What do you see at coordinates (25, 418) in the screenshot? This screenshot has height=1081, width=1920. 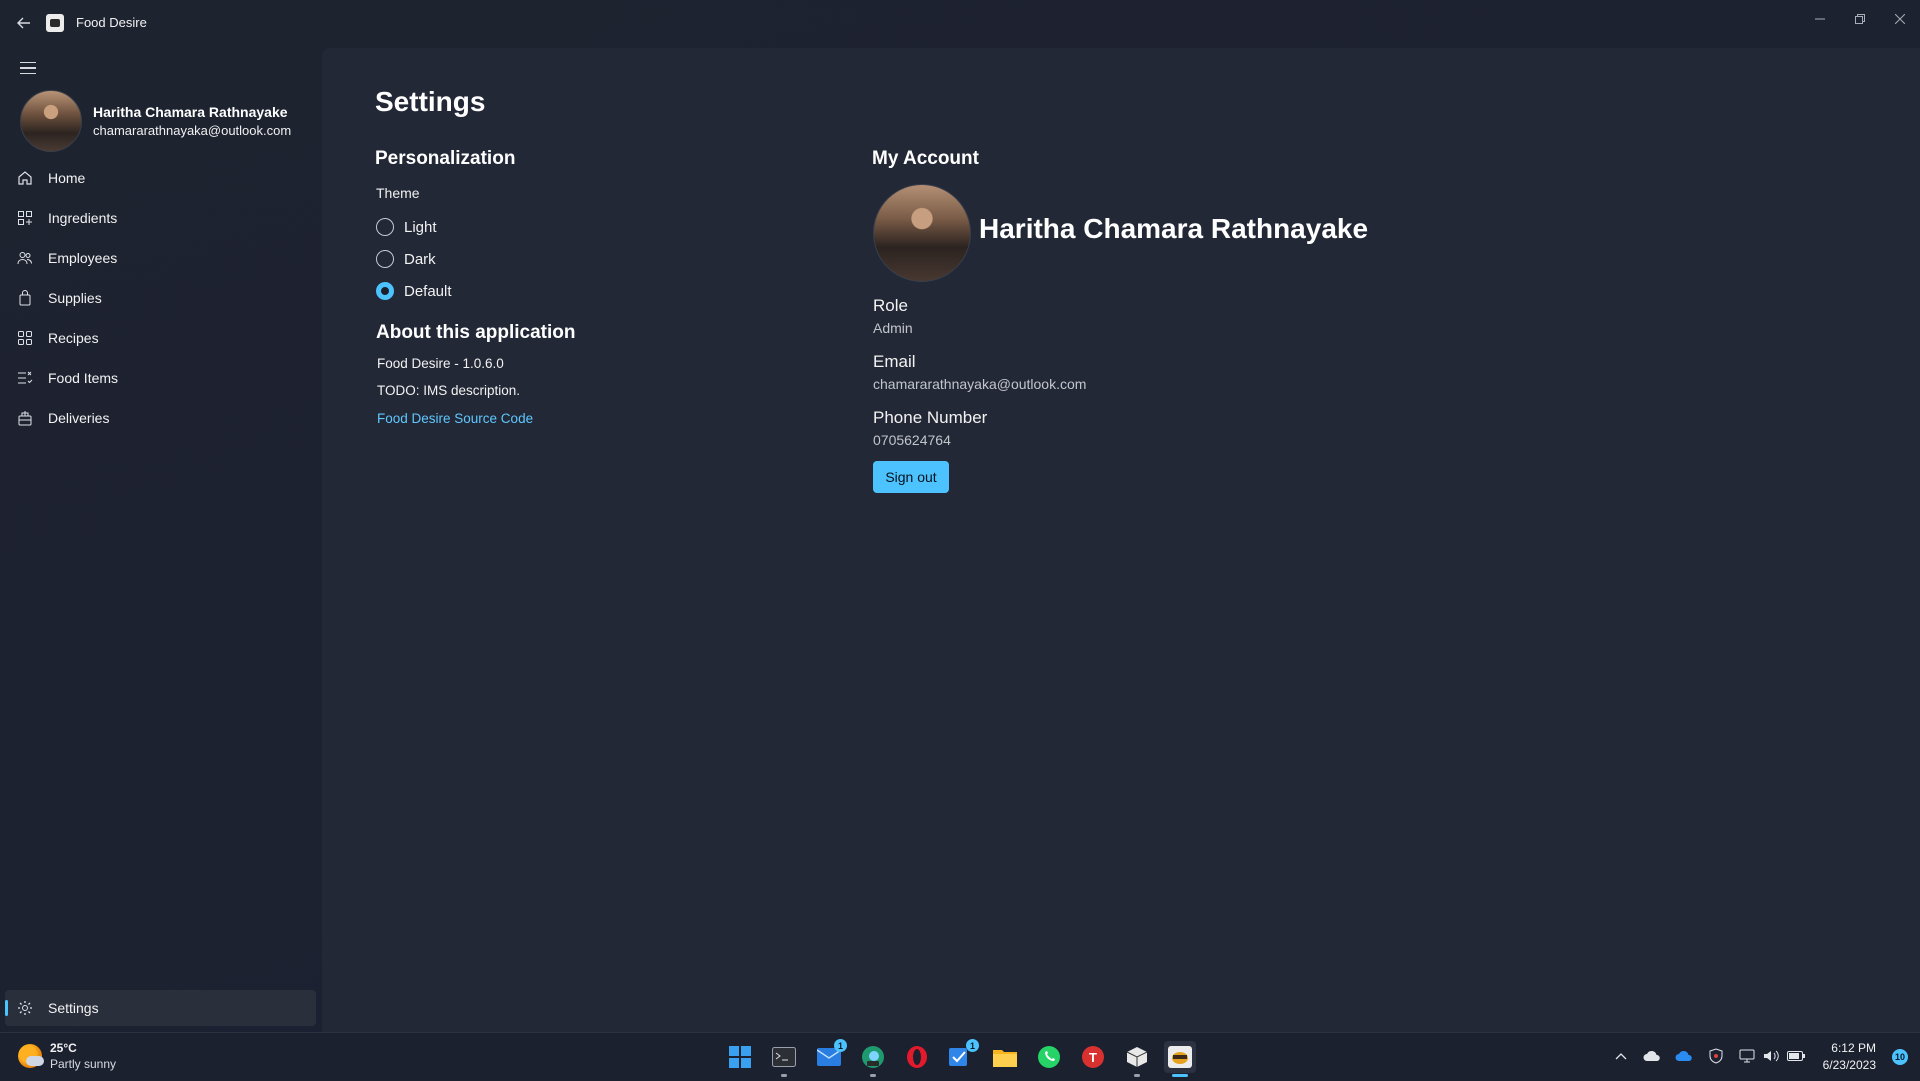 I see `deliveries-icon` at bounding box center [25, 418].